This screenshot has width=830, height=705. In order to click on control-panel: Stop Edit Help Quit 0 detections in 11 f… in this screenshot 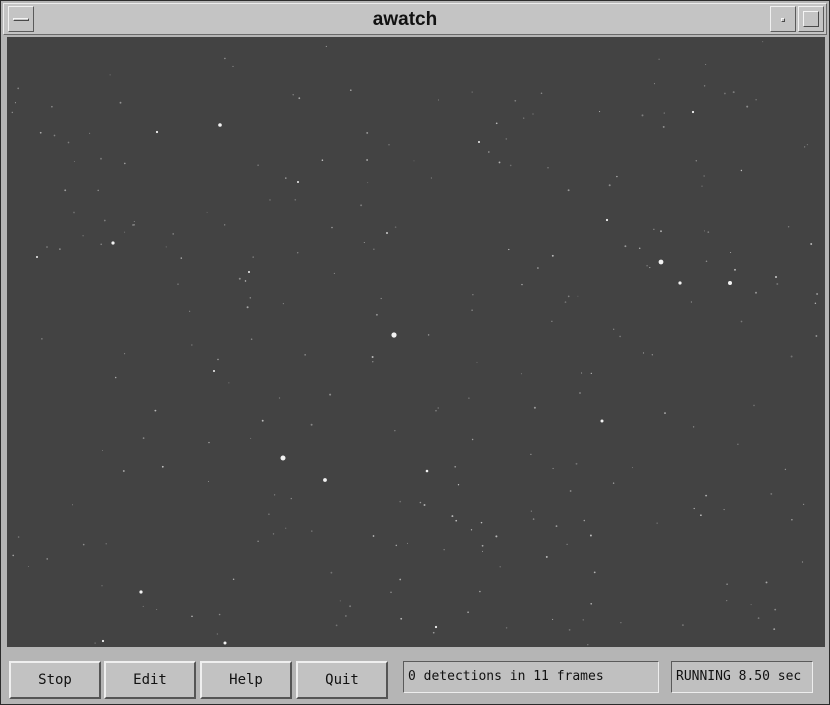, I will do `click(416, 675)`.